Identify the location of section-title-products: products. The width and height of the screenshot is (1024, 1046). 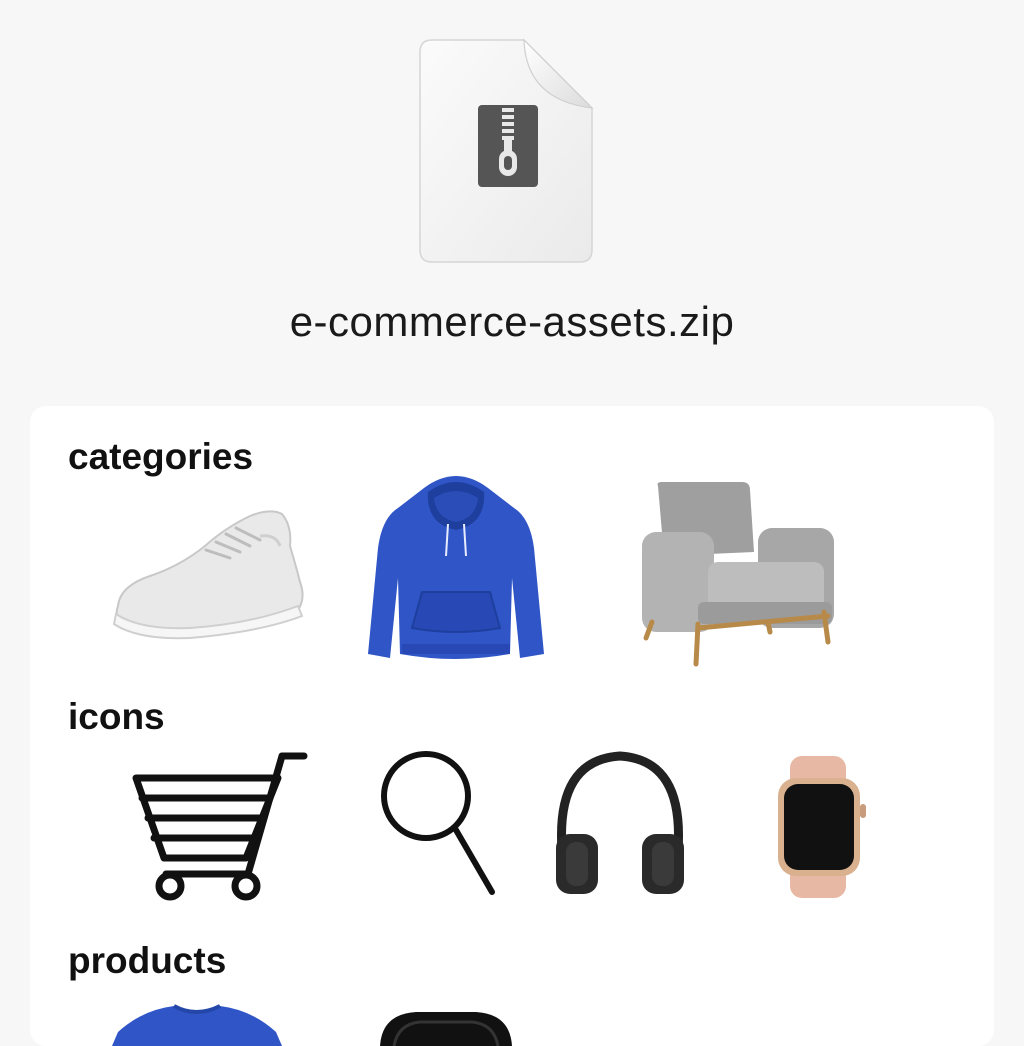
(147, 960).